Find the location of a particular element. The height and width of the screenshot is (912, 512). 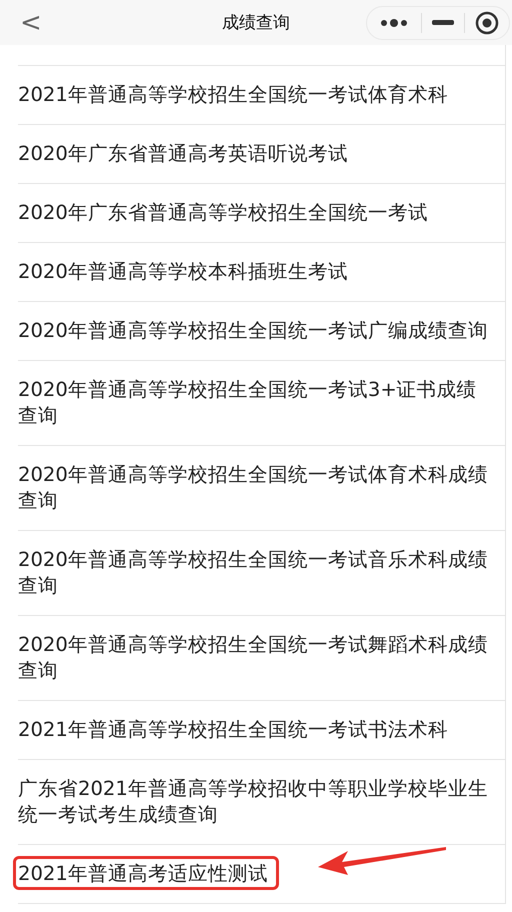

page-title: 成绩查询 is located at coordinates (256, 23).